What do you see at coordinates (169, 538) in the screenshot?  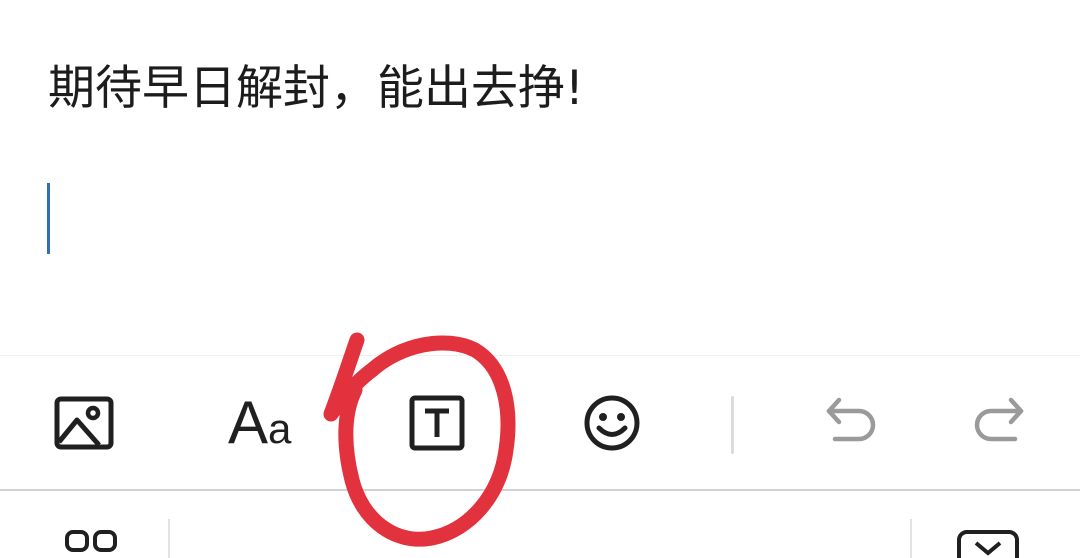 I see `suggestion-separator-left` at bounding box center [169, 538].